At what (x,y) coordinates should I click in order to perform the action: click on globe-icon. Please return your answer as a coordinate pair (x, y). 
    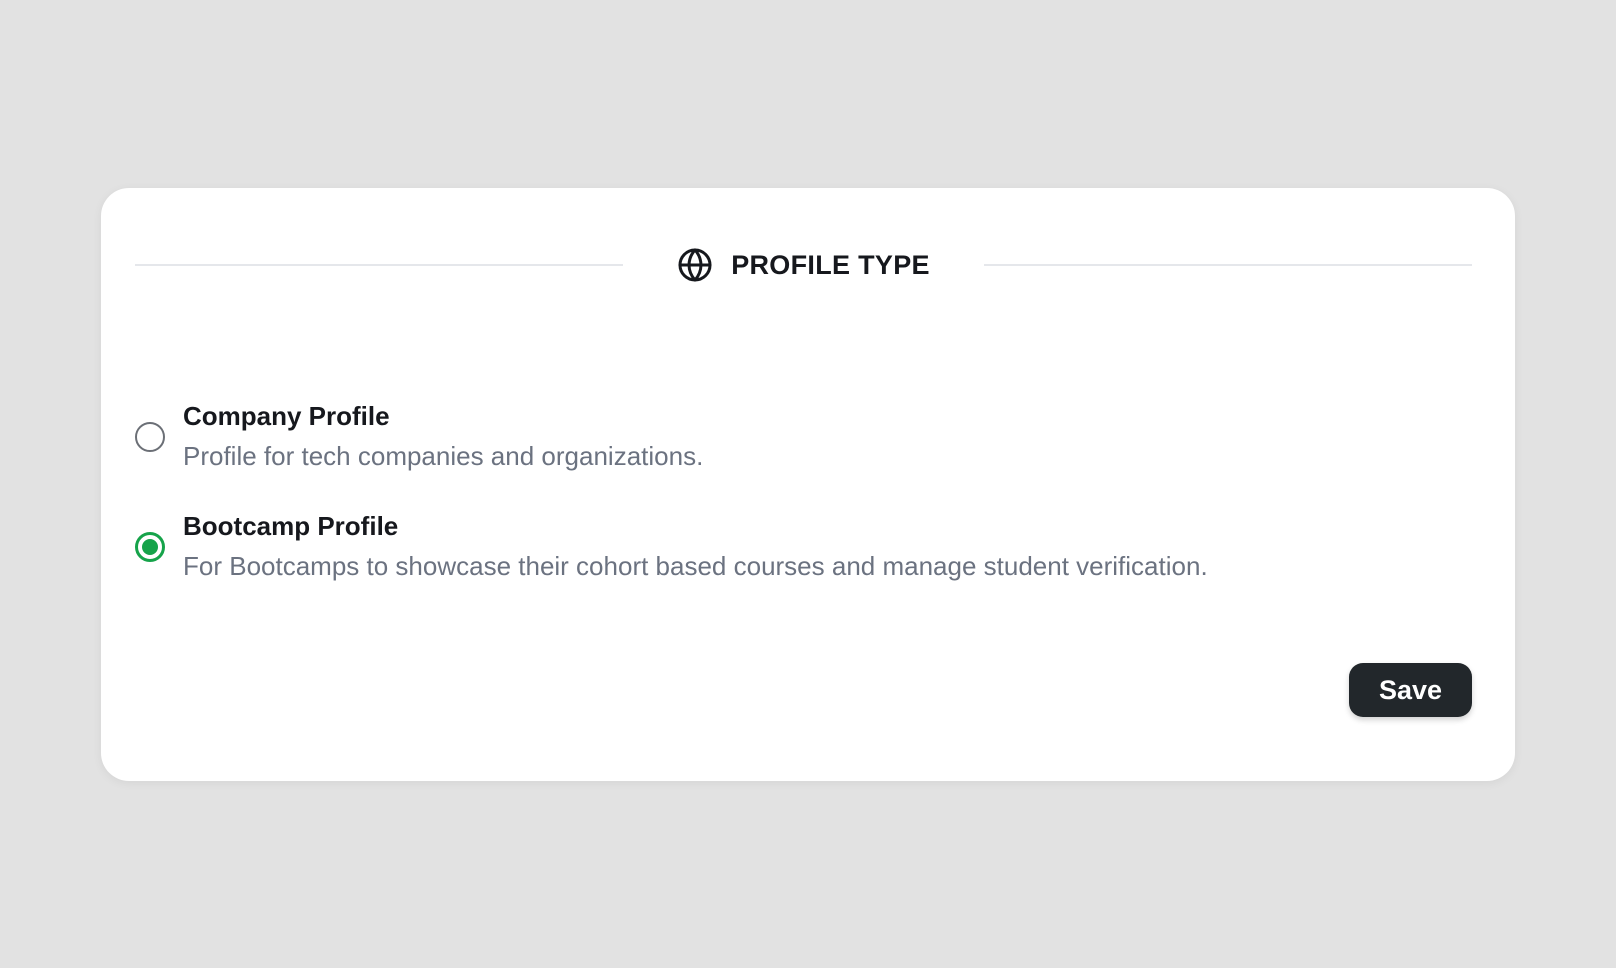
    Looking at the image, I should click on (695, 265).